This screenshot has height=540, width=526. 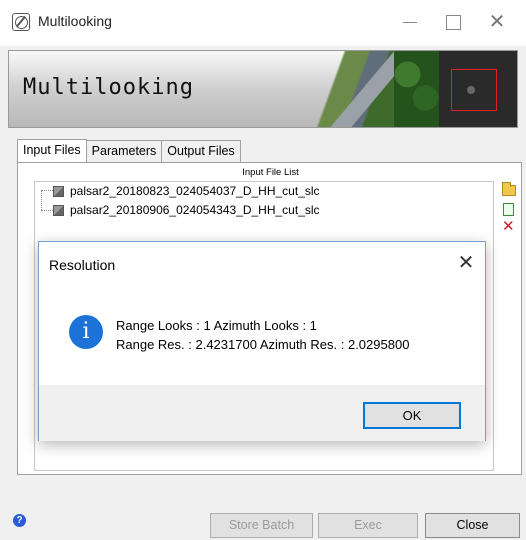 What do you see at coordinates (195, 191) in the screenshot?
I see `file-name: palsar2_20180823_024054037_D_HH_cut_slc` at bounding box center [195, 191].